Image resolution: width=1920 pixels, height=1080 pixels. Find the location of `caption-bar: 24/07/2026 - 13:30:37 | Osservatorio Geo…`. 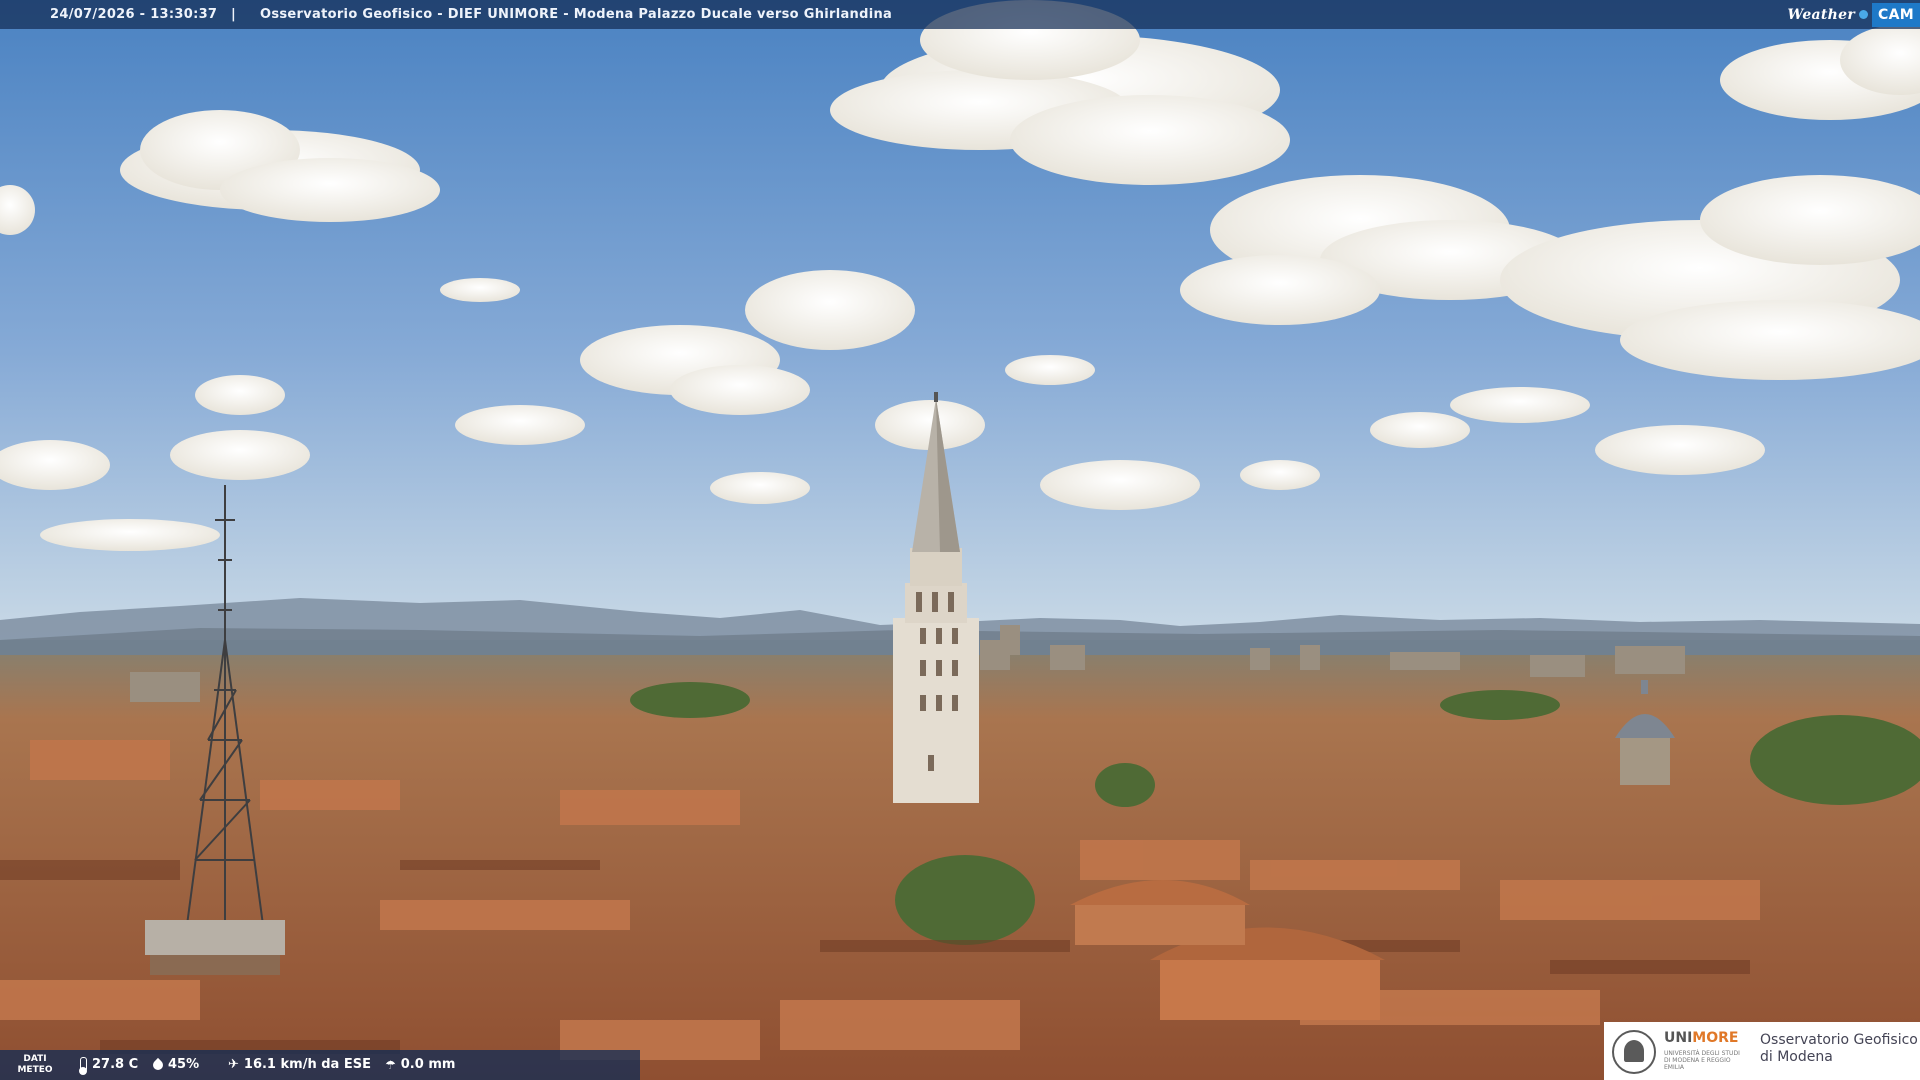

caption-bar: 24/07/2026 - 13:30:37 | Osservatorio Geo… is located at coordinates (960, 14).